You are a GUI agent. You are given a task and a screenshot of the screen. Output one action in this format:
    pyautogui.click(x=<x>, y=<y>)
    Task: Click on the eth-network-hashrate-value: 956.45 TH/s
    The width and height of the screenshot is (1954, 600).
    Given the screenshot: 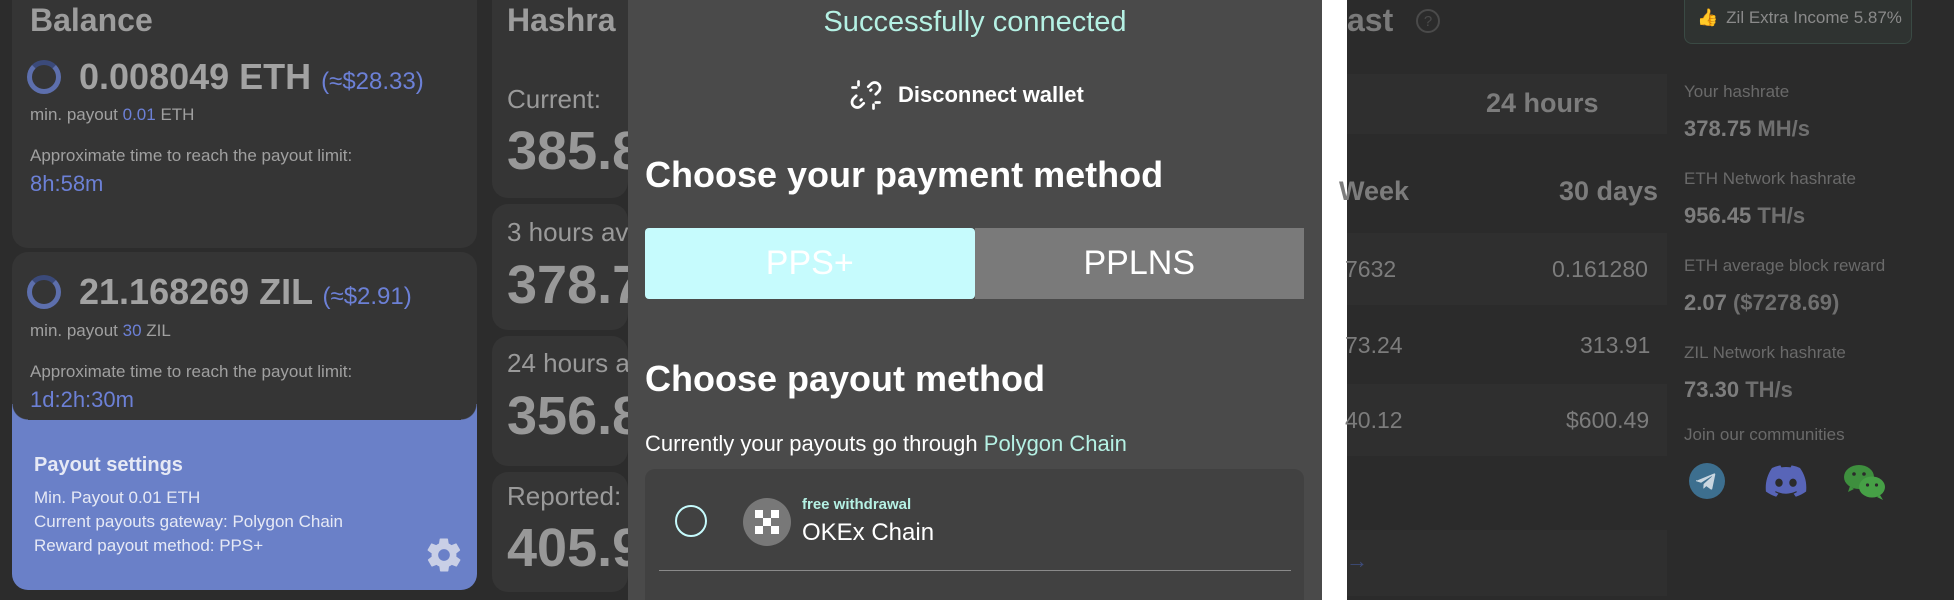 What is the action you would take?
    pyautogui.click(x=1745, y=215)
    